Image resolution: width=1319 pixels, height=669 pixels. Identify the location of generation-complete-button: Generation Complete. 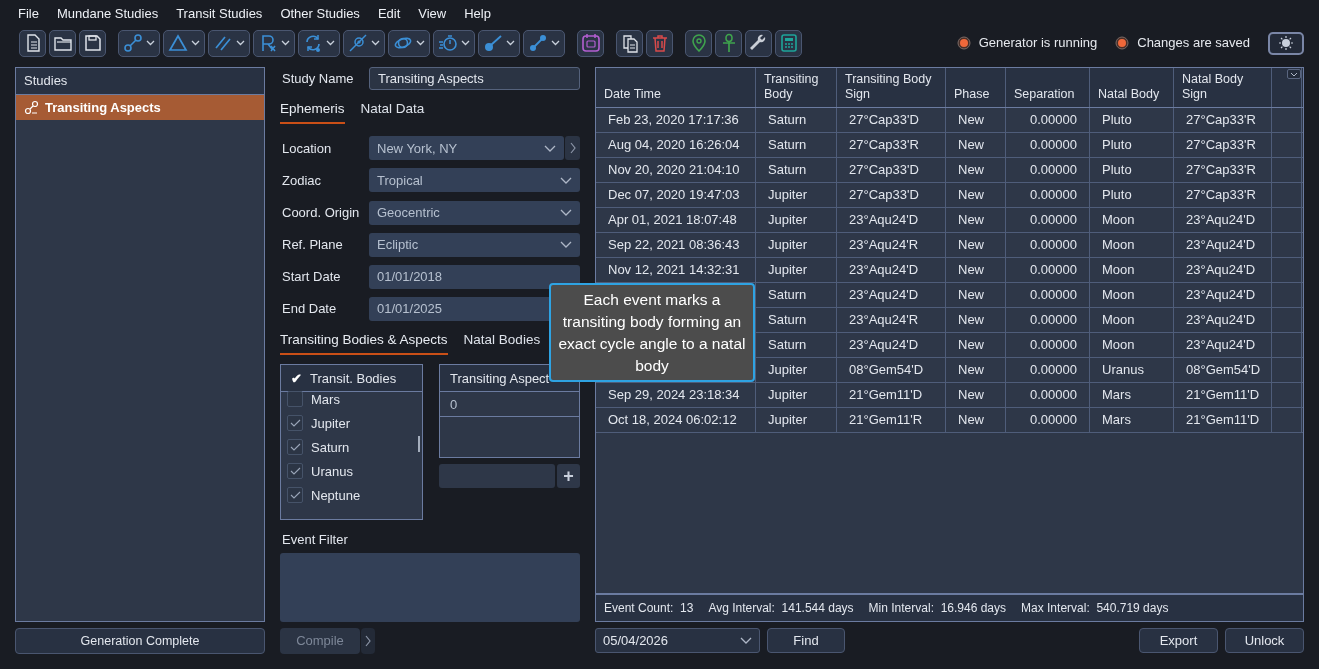
(140, 641).